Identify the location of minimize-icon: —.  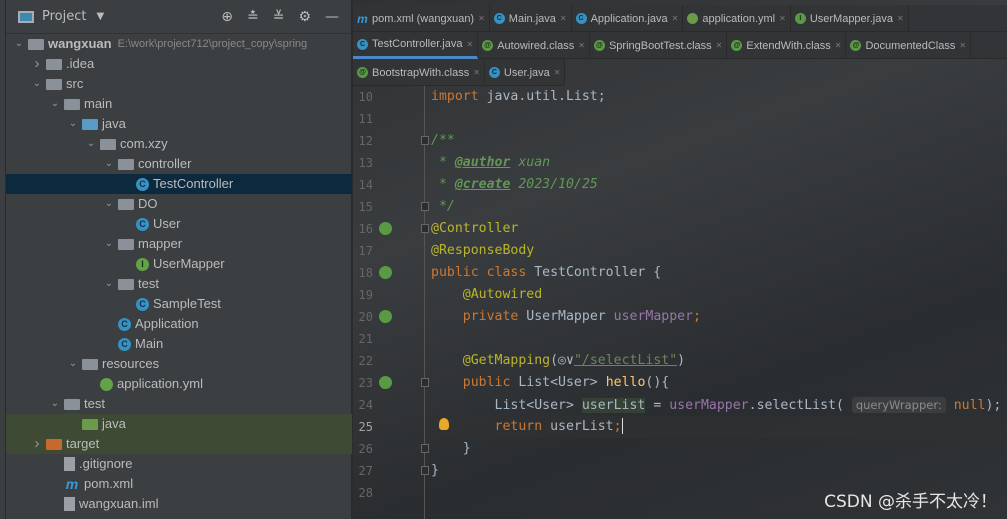
(332, 17).